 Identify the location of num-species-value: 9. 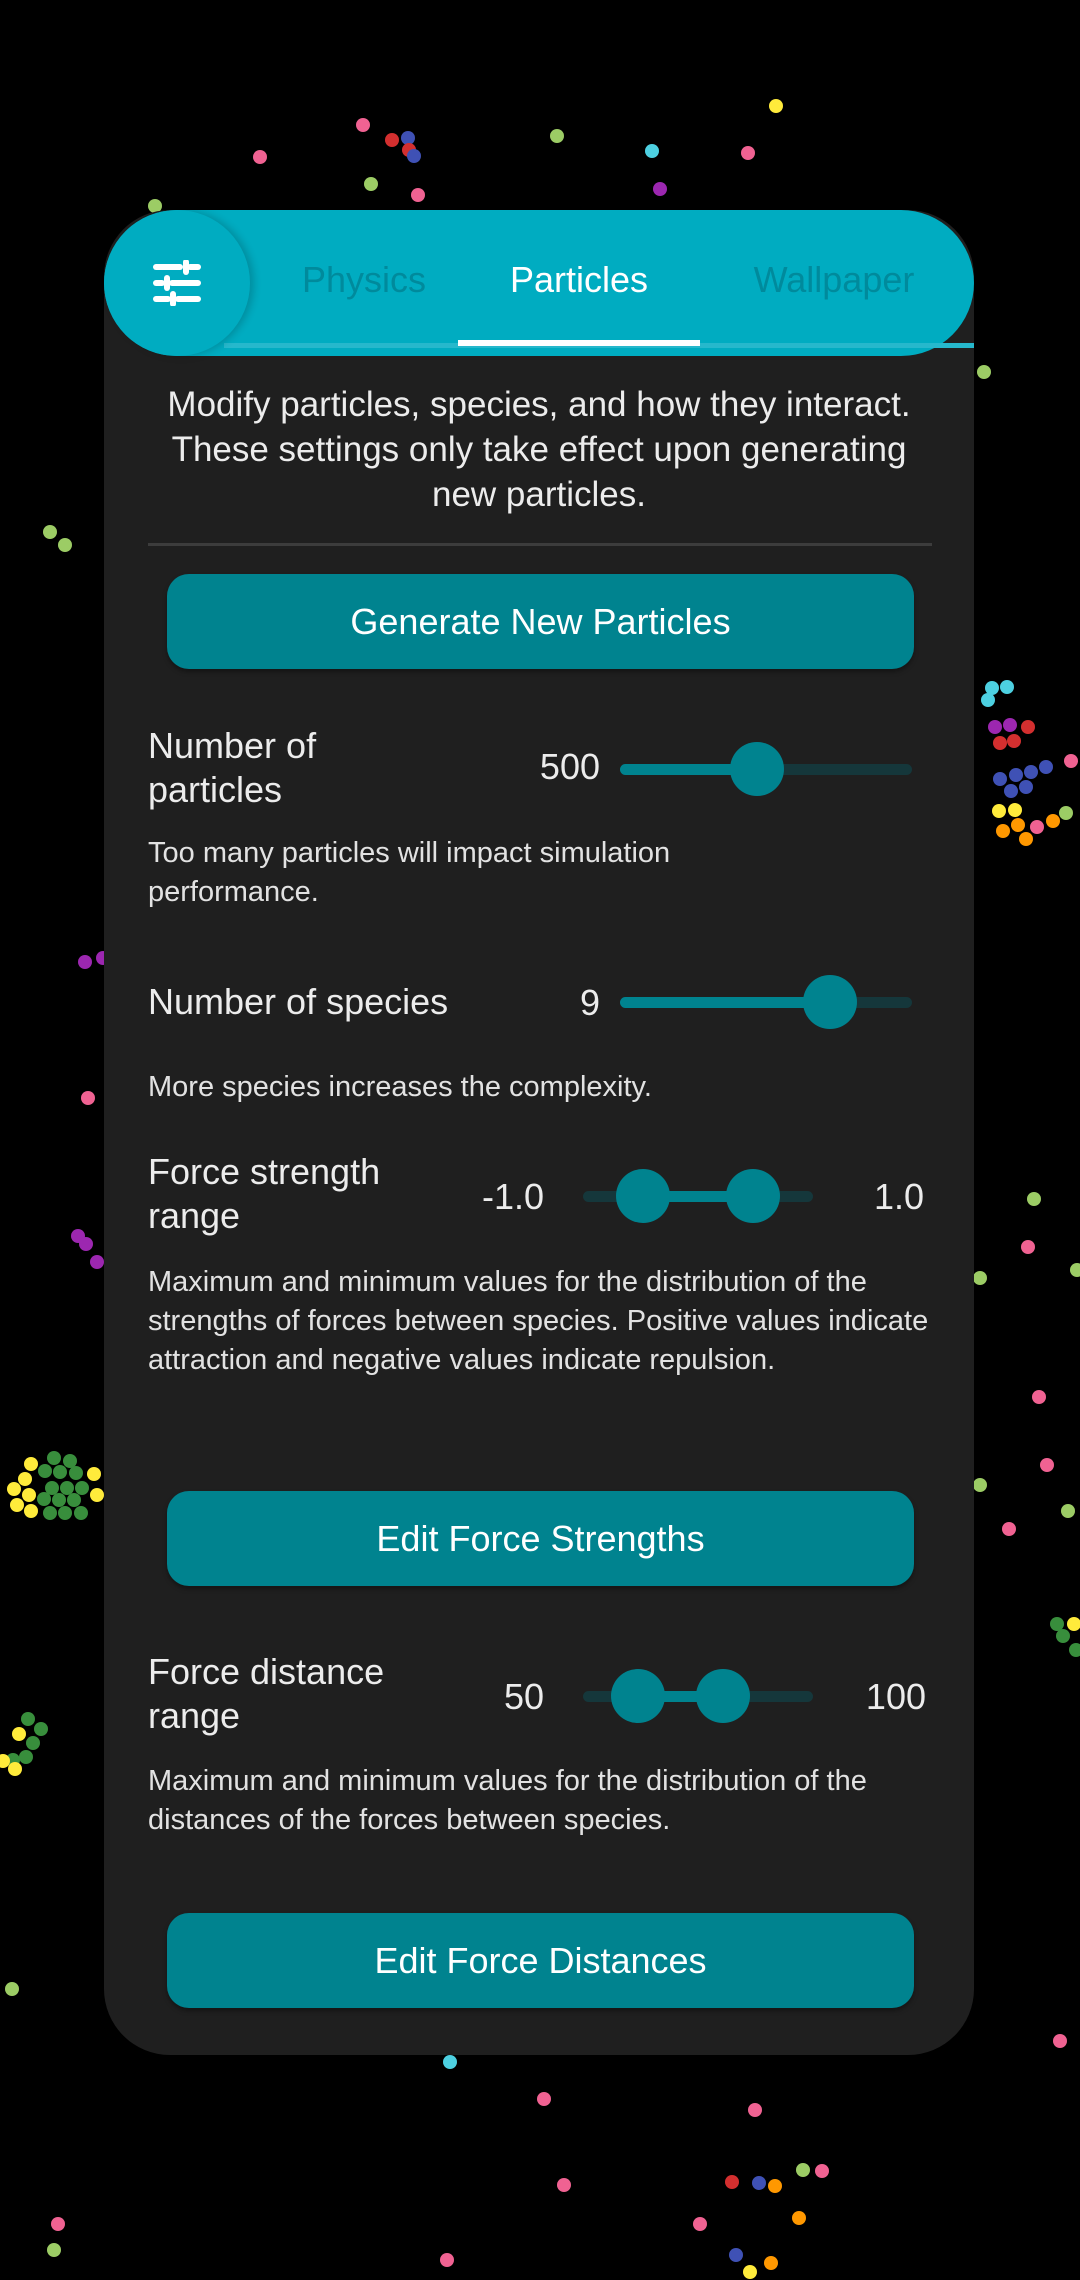
(589, 1002).